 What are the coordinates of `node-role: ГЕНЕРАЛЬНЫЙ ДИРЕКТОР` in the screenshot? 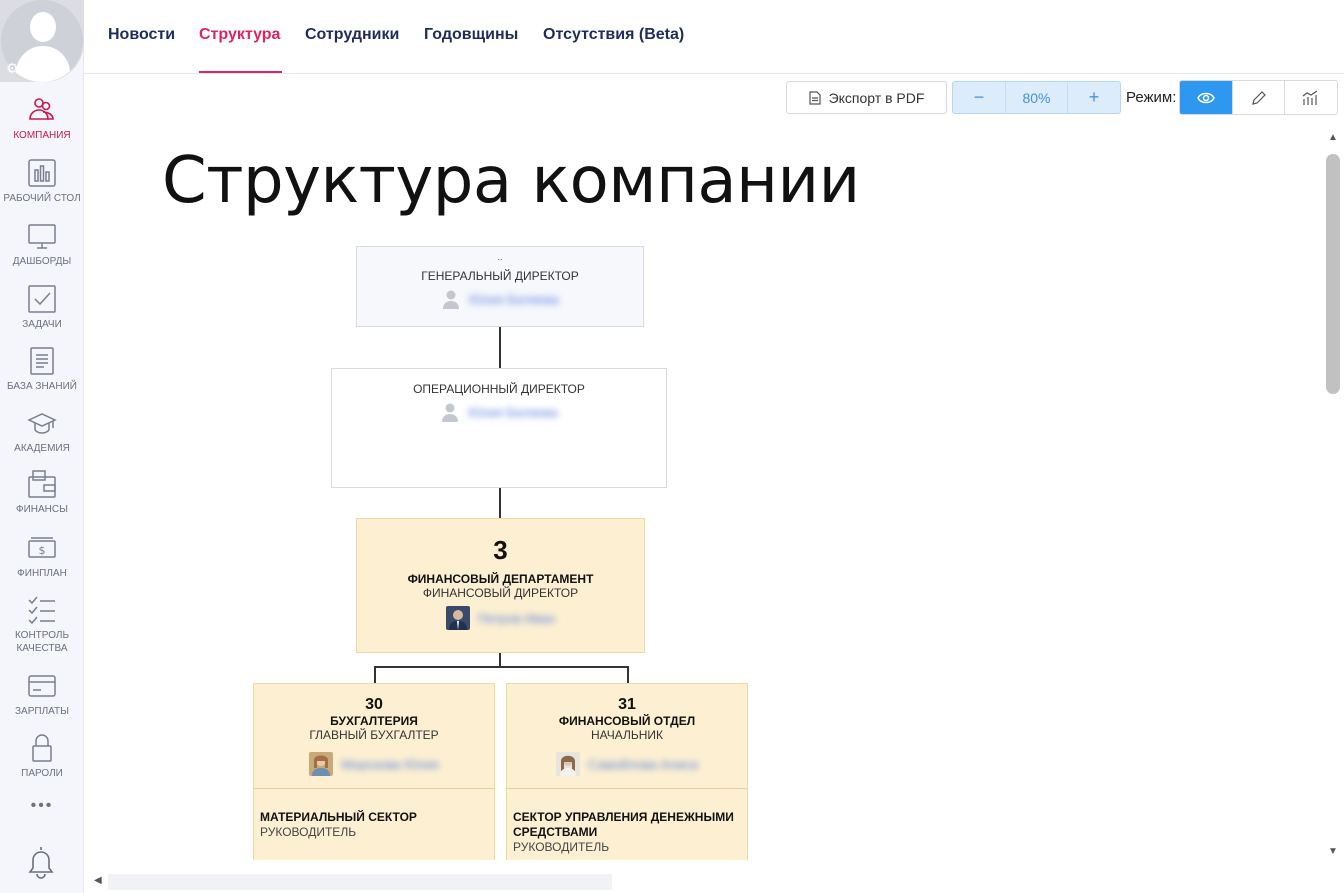 It's located at (500, 276).